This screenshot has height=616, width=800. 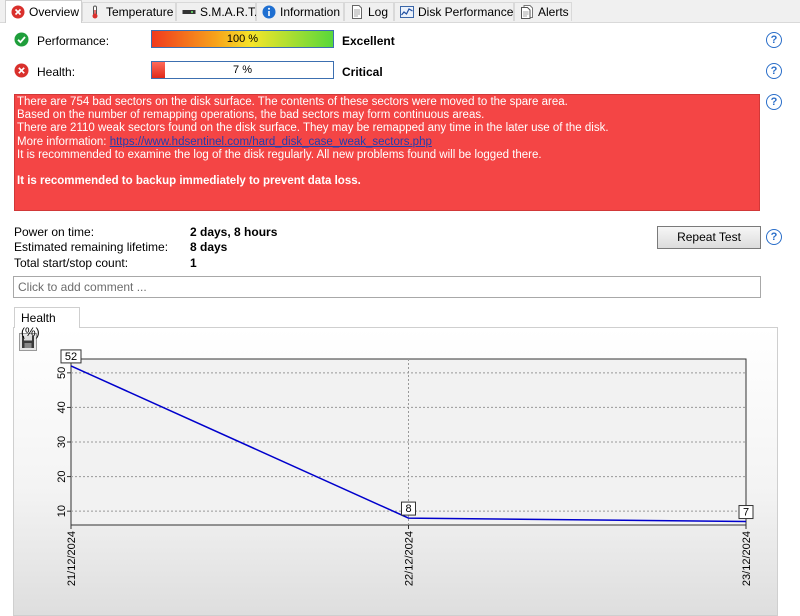 What do you see at coordinates (410, 558) in the screenshot?
I see `x-tick-label: 22/12/2024` at bounding box center [410, 558].